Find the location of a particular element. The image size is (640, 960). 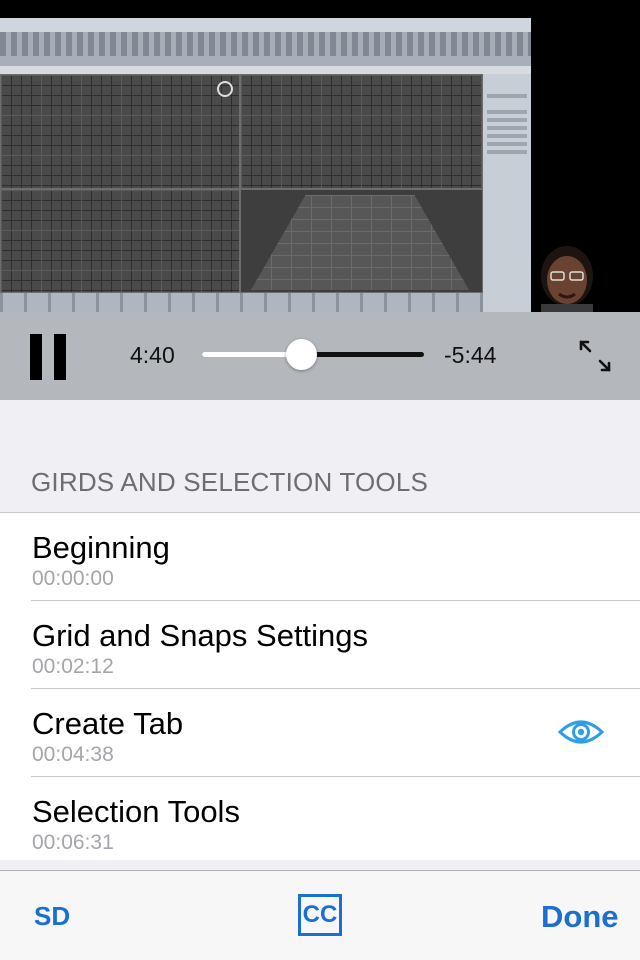

viewcube-icon is located at coordinates (225, 89).